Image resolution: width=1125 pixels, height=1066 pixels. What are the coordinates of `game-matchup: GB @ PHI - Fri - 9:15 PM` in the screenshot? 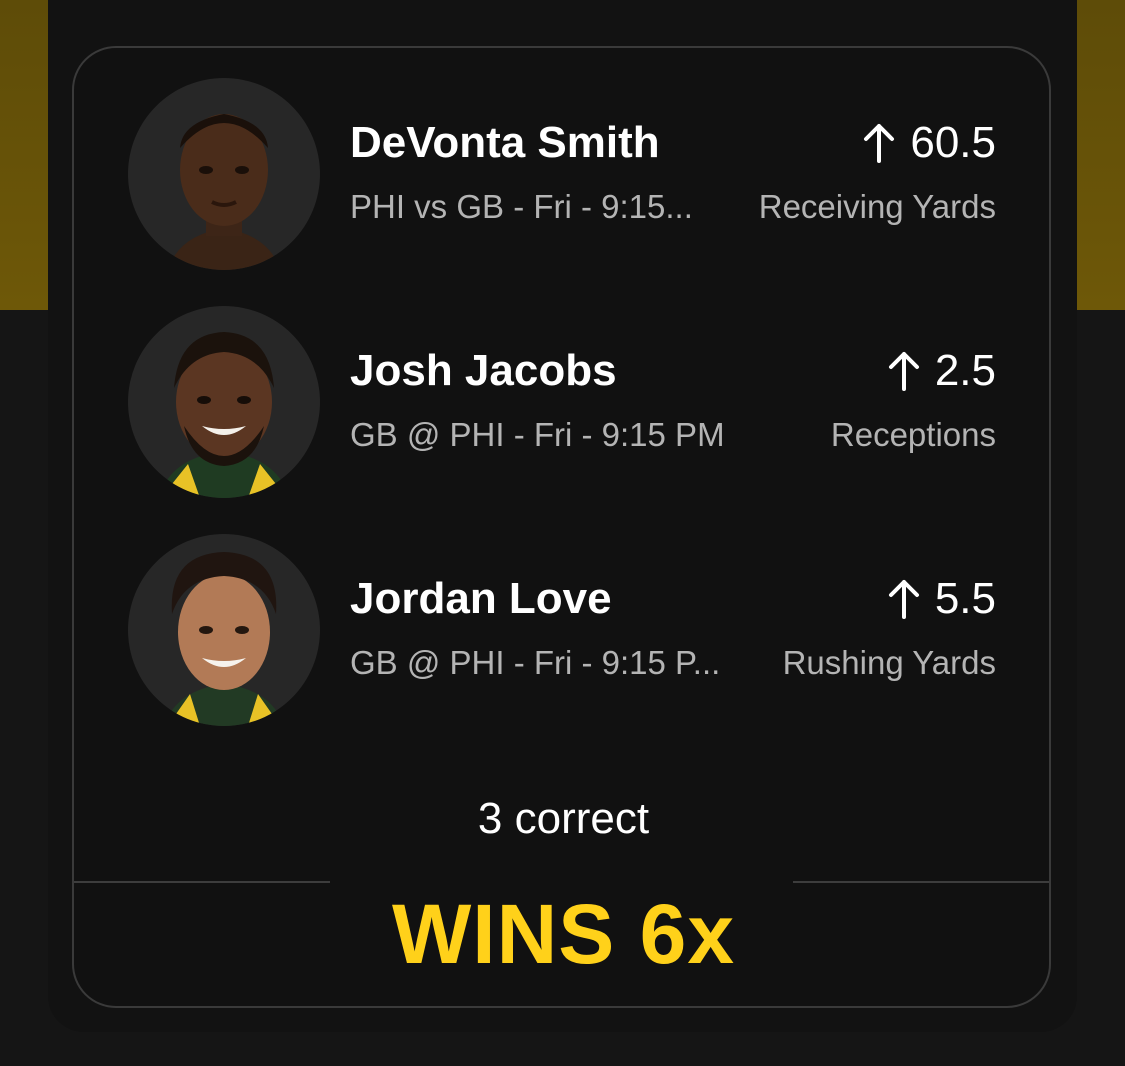 It's located at (537, 434).